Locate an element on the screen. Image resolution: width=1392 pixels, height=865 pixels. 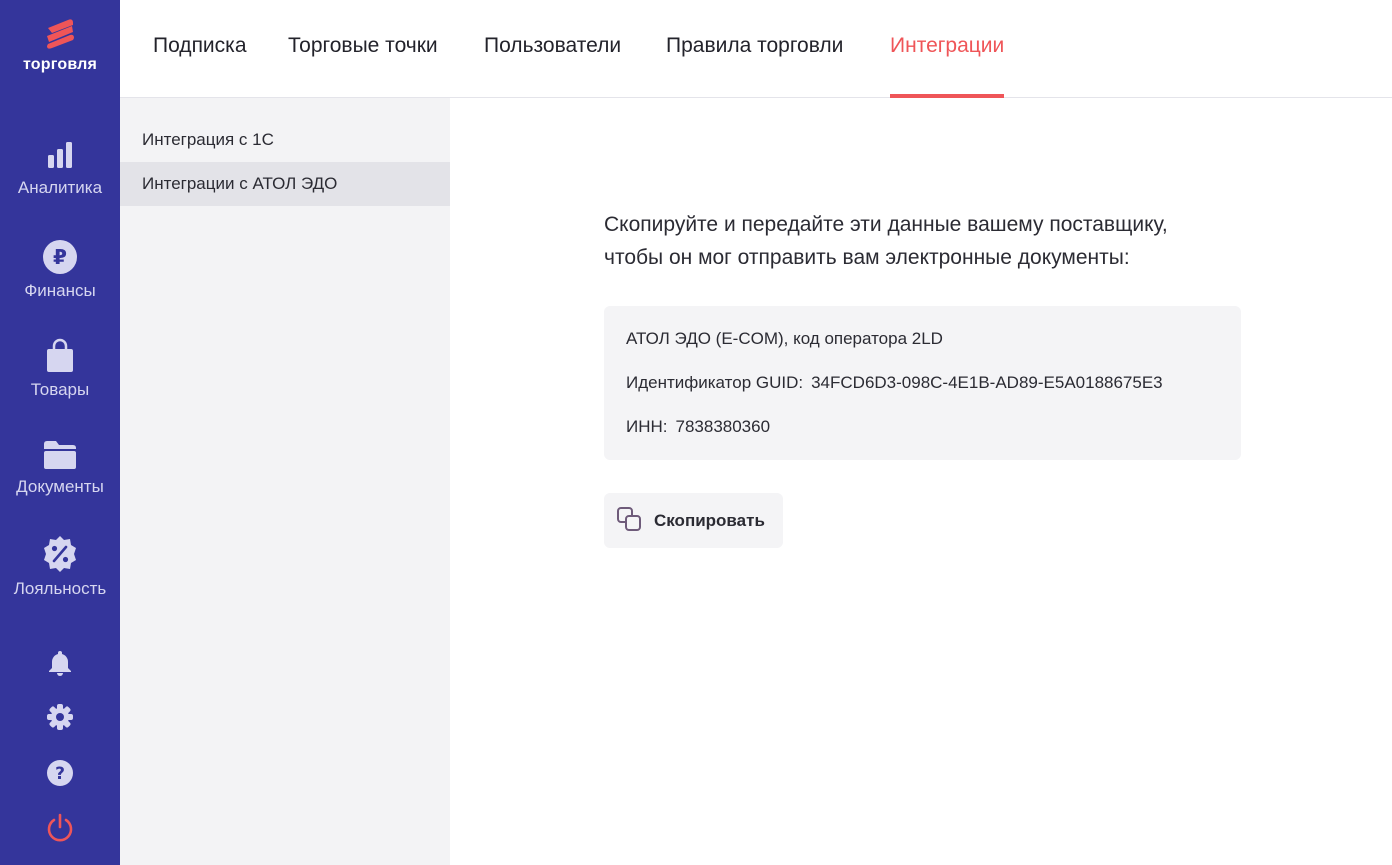
discount-badge-icon is located at coordinates (60, 554).